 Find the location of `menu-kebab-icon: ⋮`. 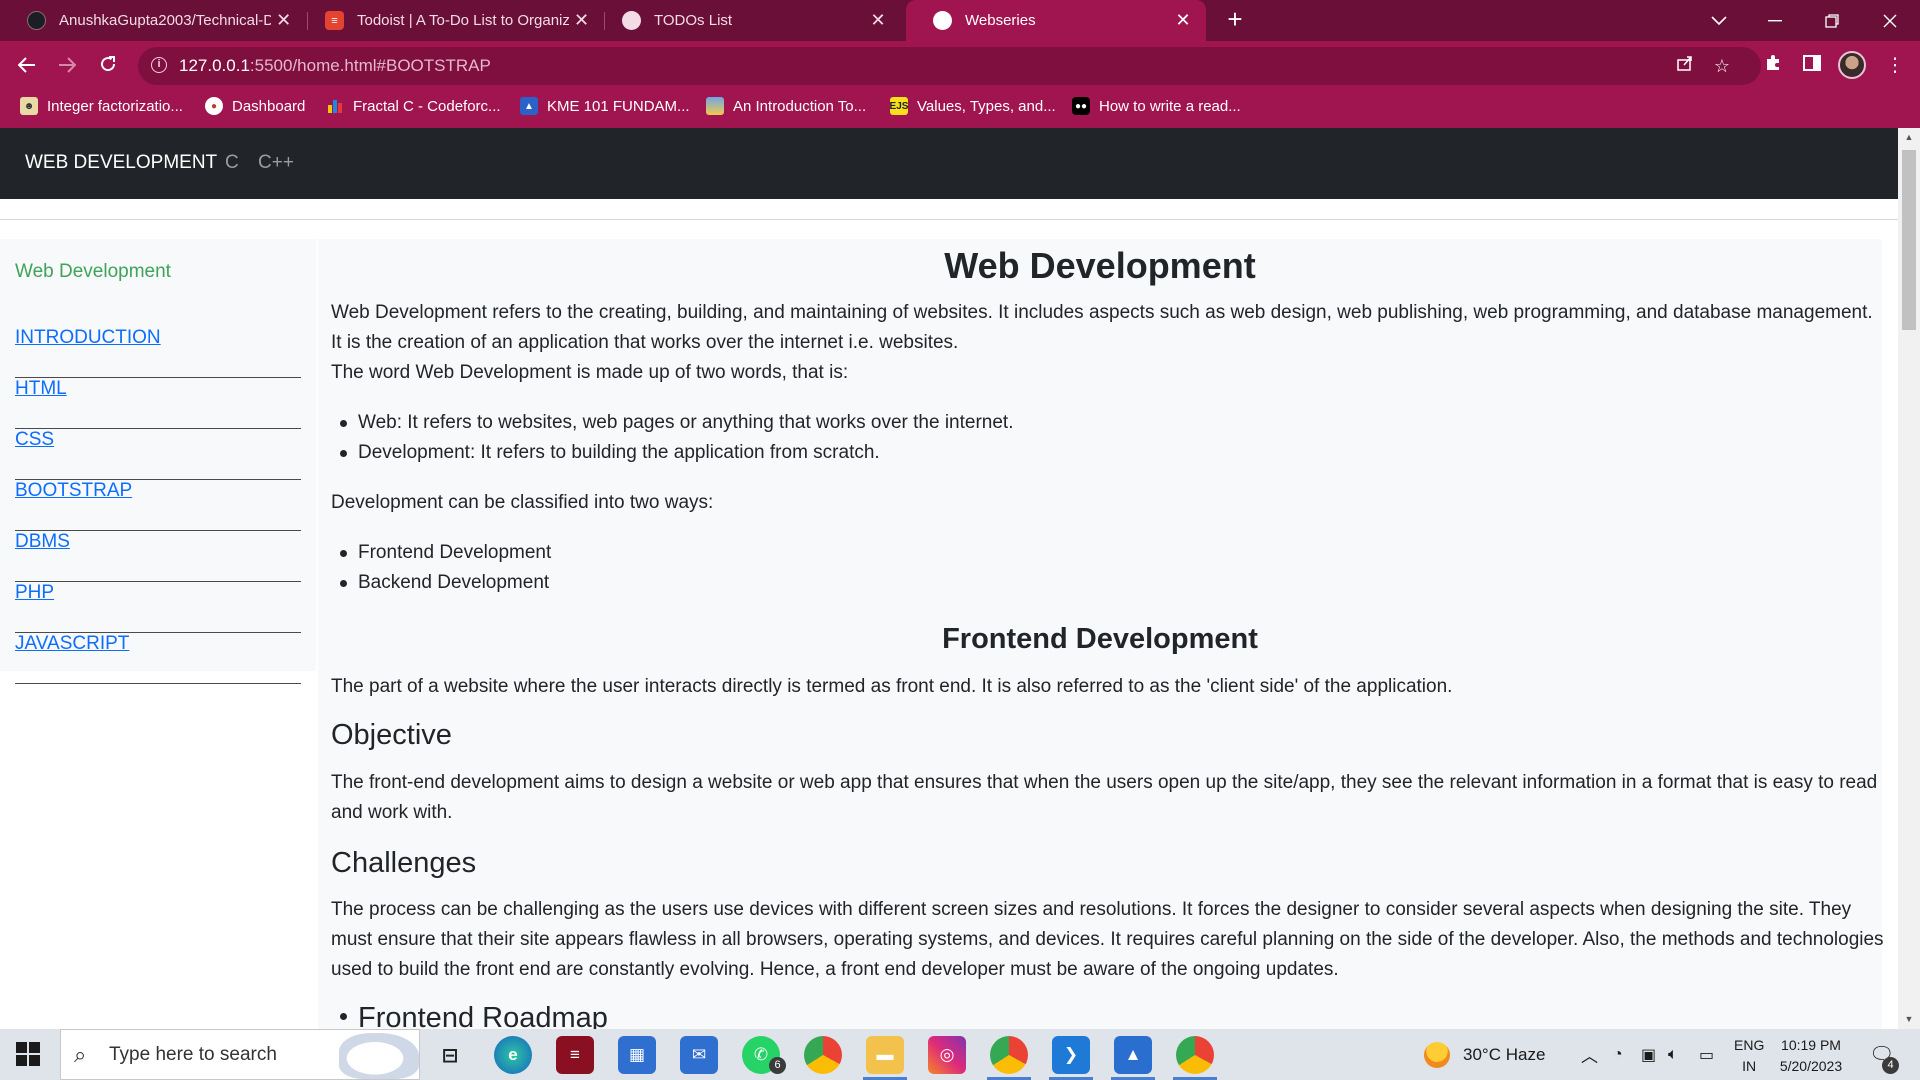

menu-kebab-icon: ⋮ is located at coordinates (1895, 66).